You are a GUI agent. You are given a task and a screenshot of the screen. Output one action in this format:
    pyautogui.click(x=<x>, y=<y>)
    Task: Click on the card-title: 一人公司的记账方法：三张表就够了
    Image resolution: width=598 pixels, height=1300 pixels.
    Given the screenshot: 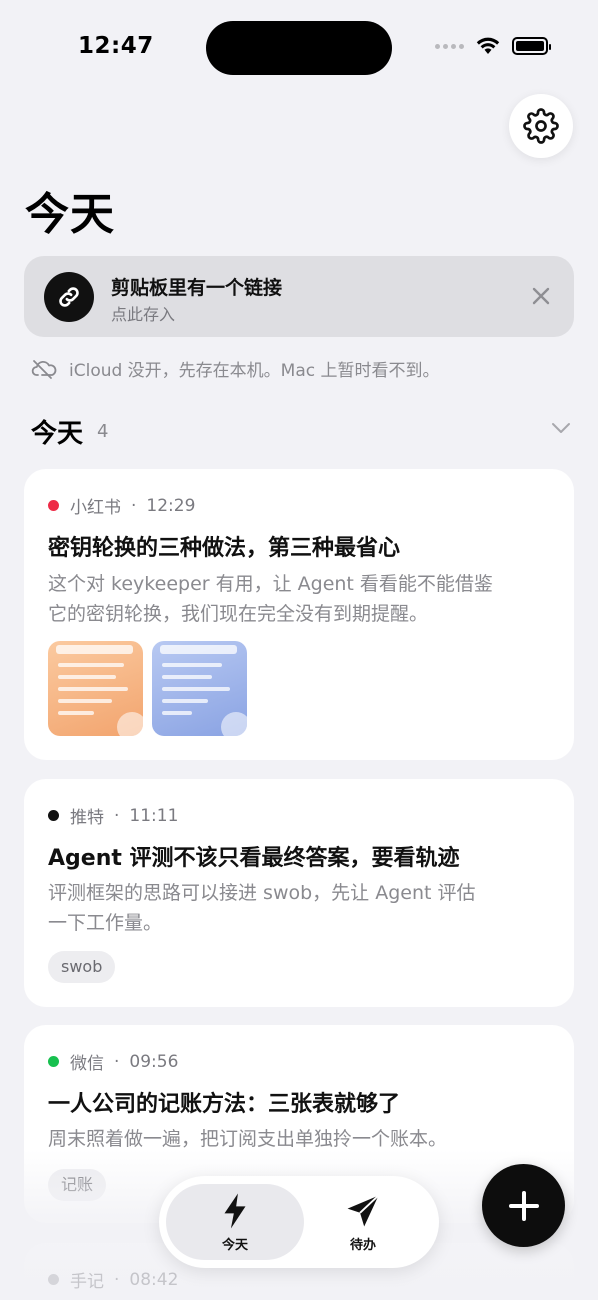 What is the action you would take?
    pyautogui.click(x=224, y=1104)
    